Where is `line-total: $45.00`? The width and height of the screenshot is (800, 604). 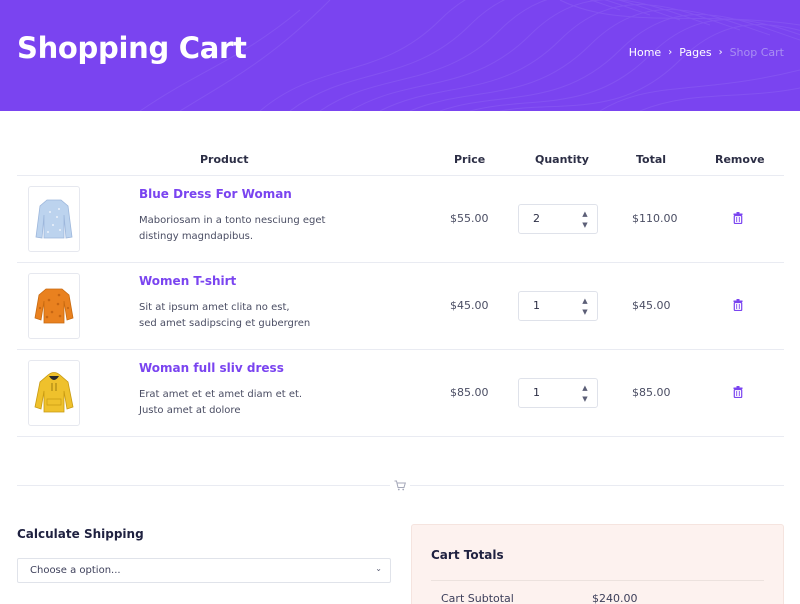
line-total: $45.00 is located at coordinates (651, 305).